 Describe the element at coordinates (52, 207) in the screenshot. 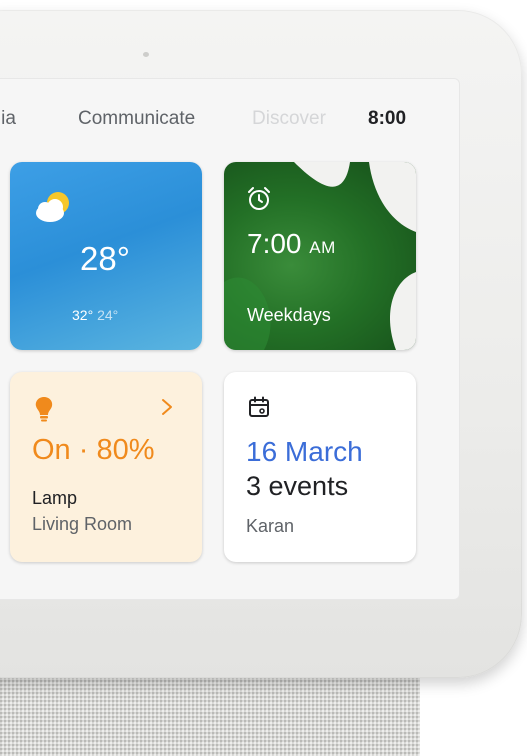

I see `partly-sunny-icon` at that location.